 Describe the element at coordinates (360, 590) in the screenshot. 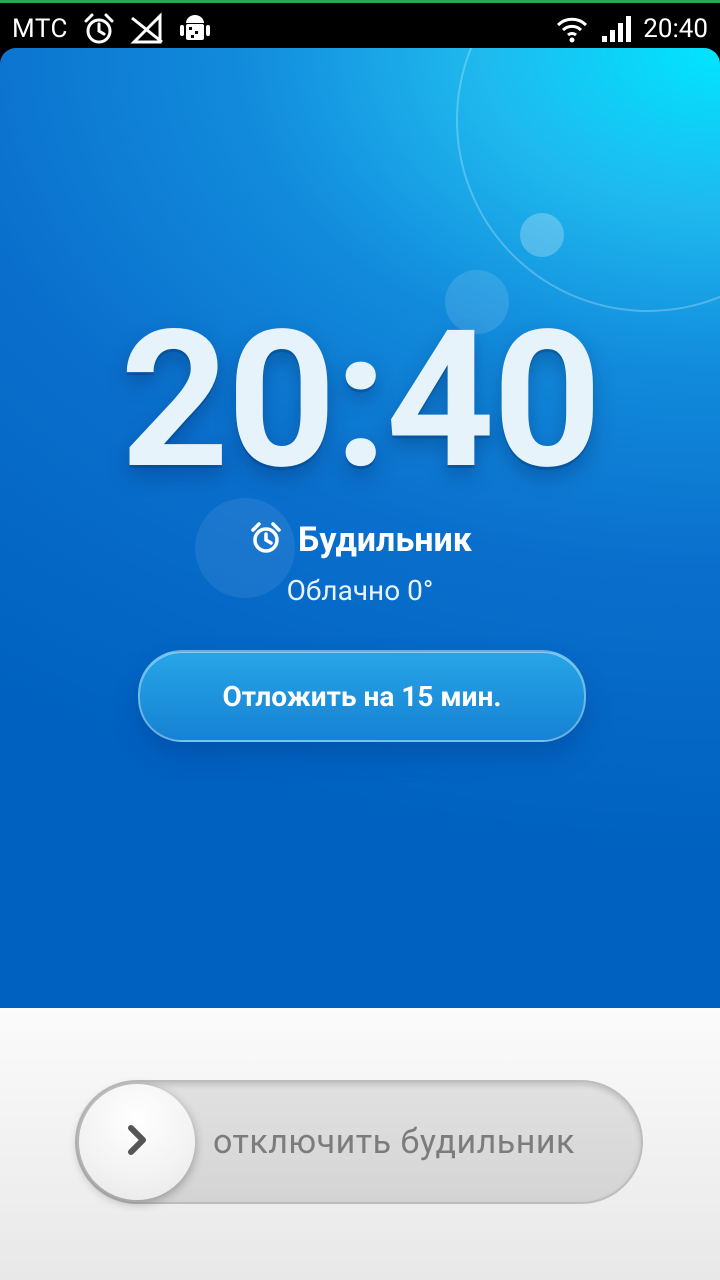

I see `weather-text: Облачно 0°` at that location.